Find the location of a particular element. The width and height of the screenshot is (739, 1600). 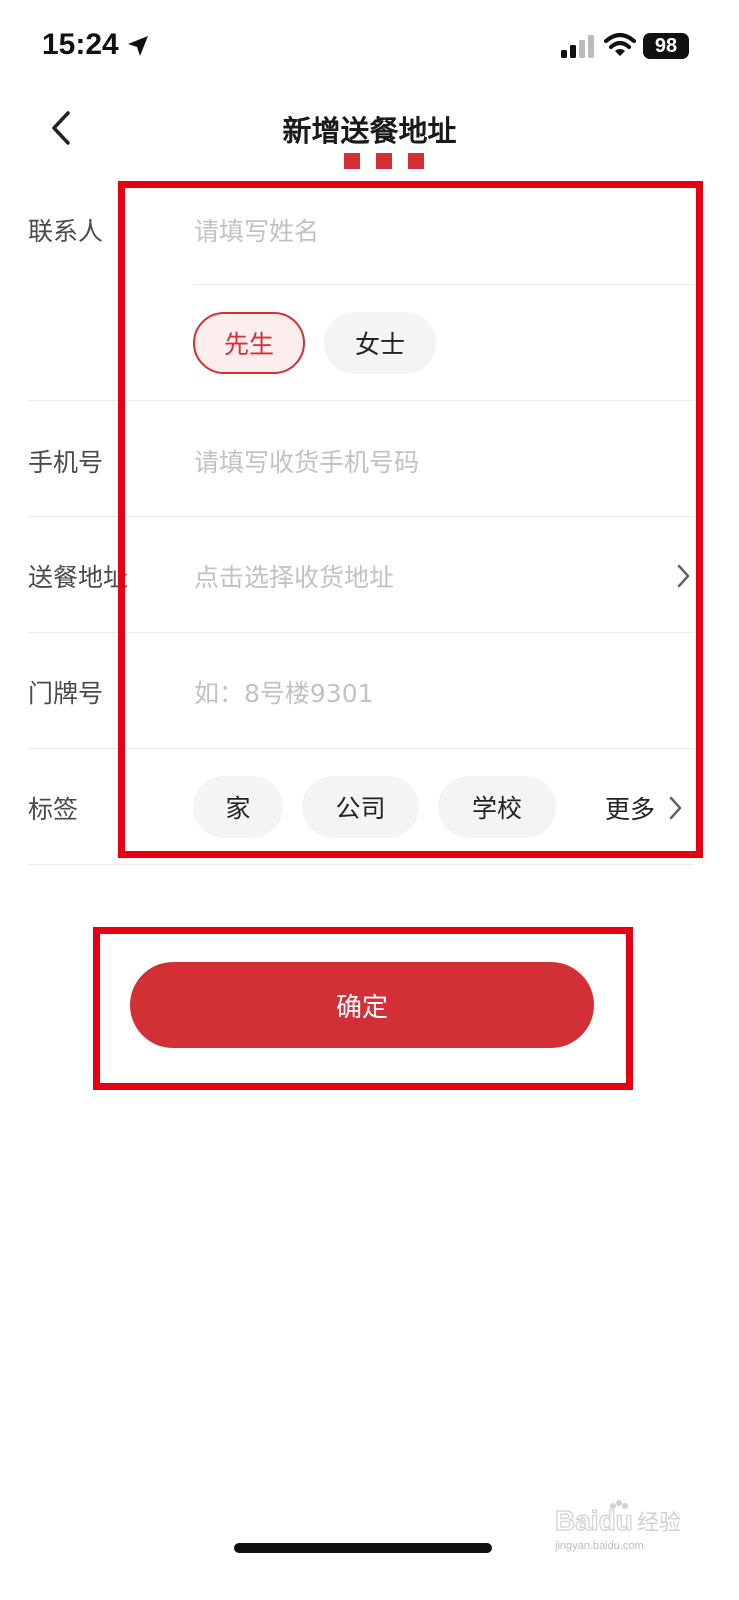

door-number-label: 门牌号 is located at coordinates (66, 693).